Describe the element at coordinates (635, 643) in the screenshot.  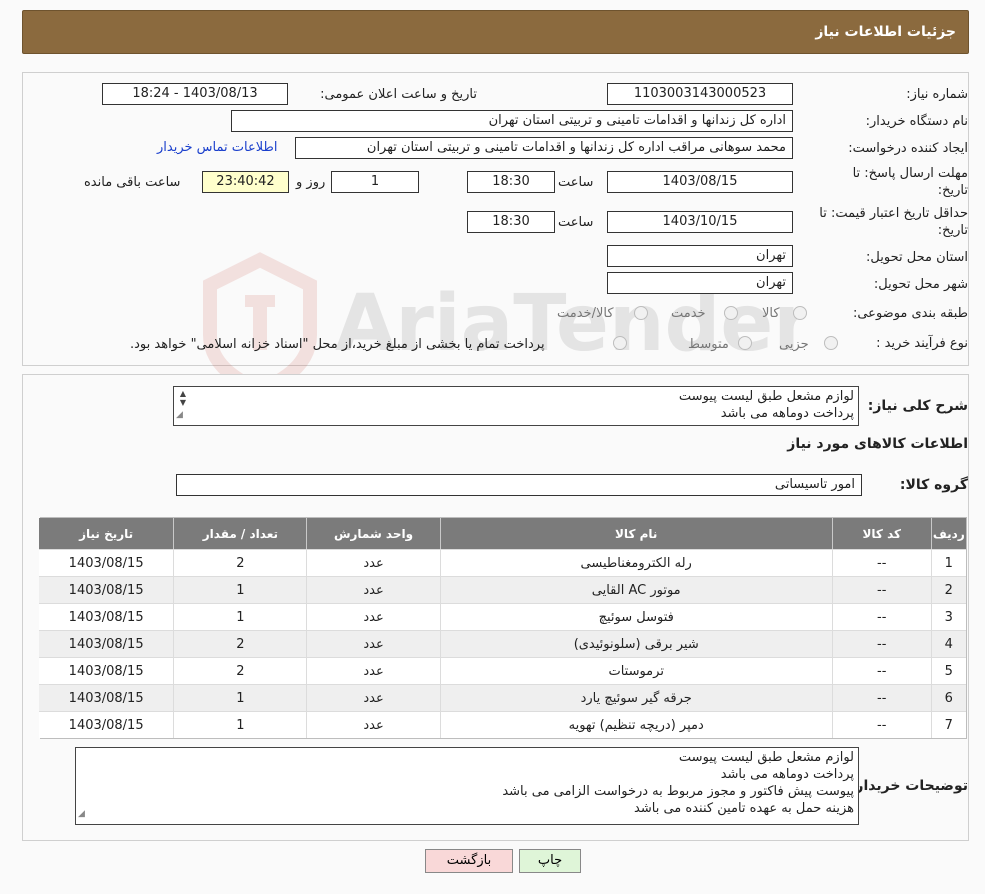
I see `cell-name: شیر برقی (سلونوئیدی)` at that location.